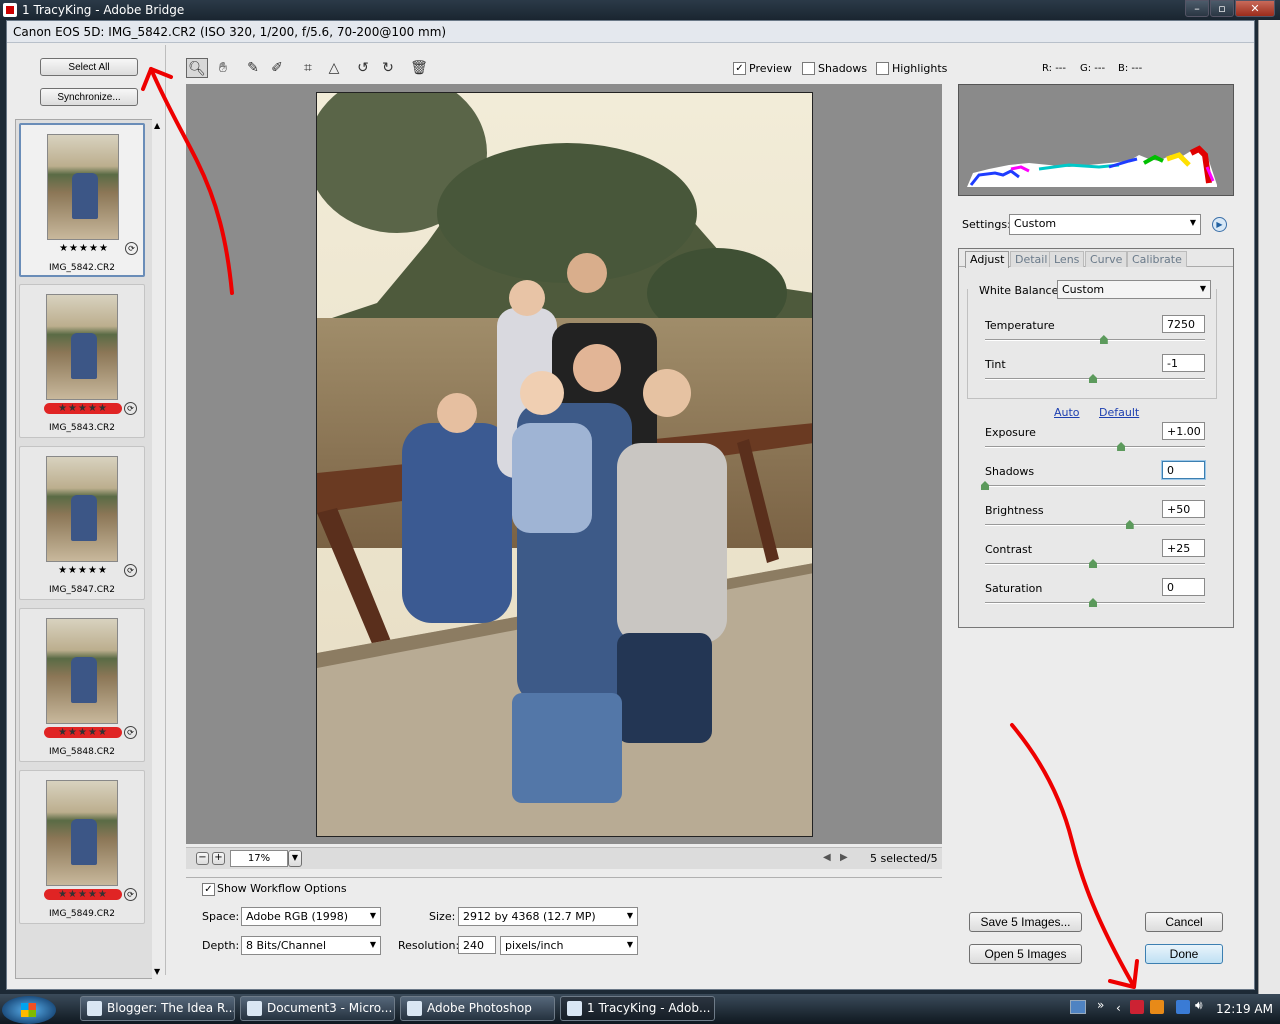 This screenshot has height=1024, width=1280. Describe the element at coordinates (308, 68) in the screenshot. I see `crop-tool-icon: ⌗` at that location.